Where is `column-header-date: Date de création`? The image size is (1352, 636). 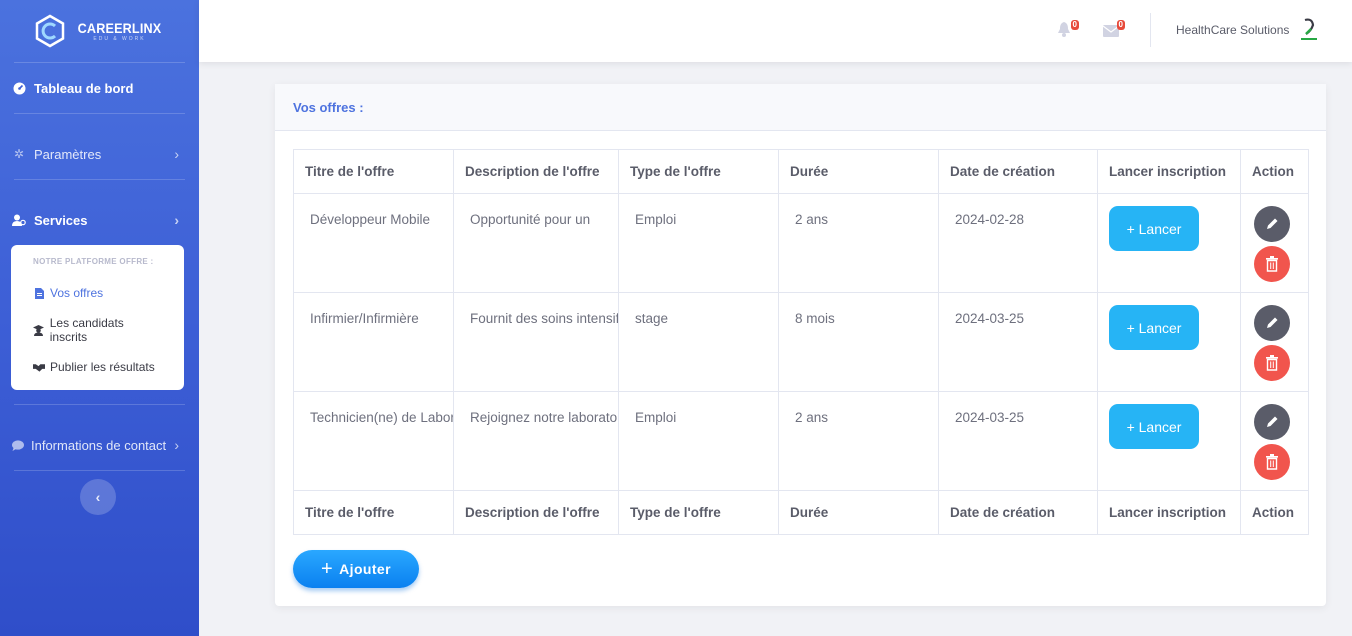 column-header-date: Date de création is located at coordinates (1018, 171).